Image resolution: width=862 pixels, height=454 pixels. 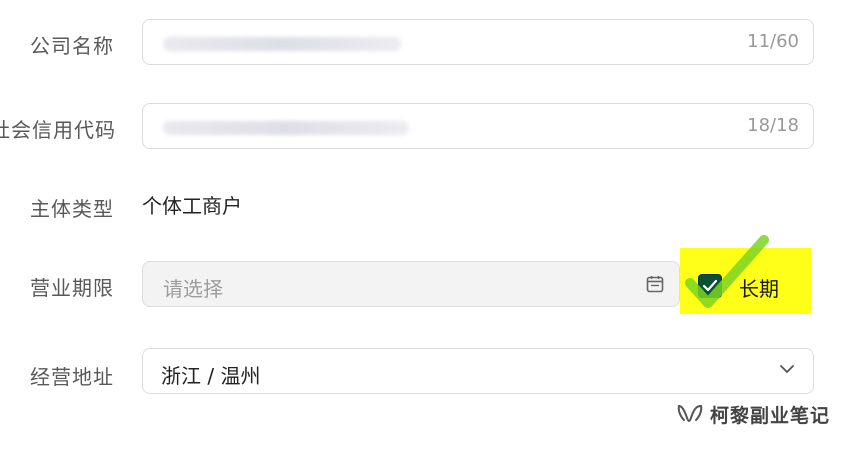 I want to click on address-select: 浙江 / 温州, so click(x=478, y=371).